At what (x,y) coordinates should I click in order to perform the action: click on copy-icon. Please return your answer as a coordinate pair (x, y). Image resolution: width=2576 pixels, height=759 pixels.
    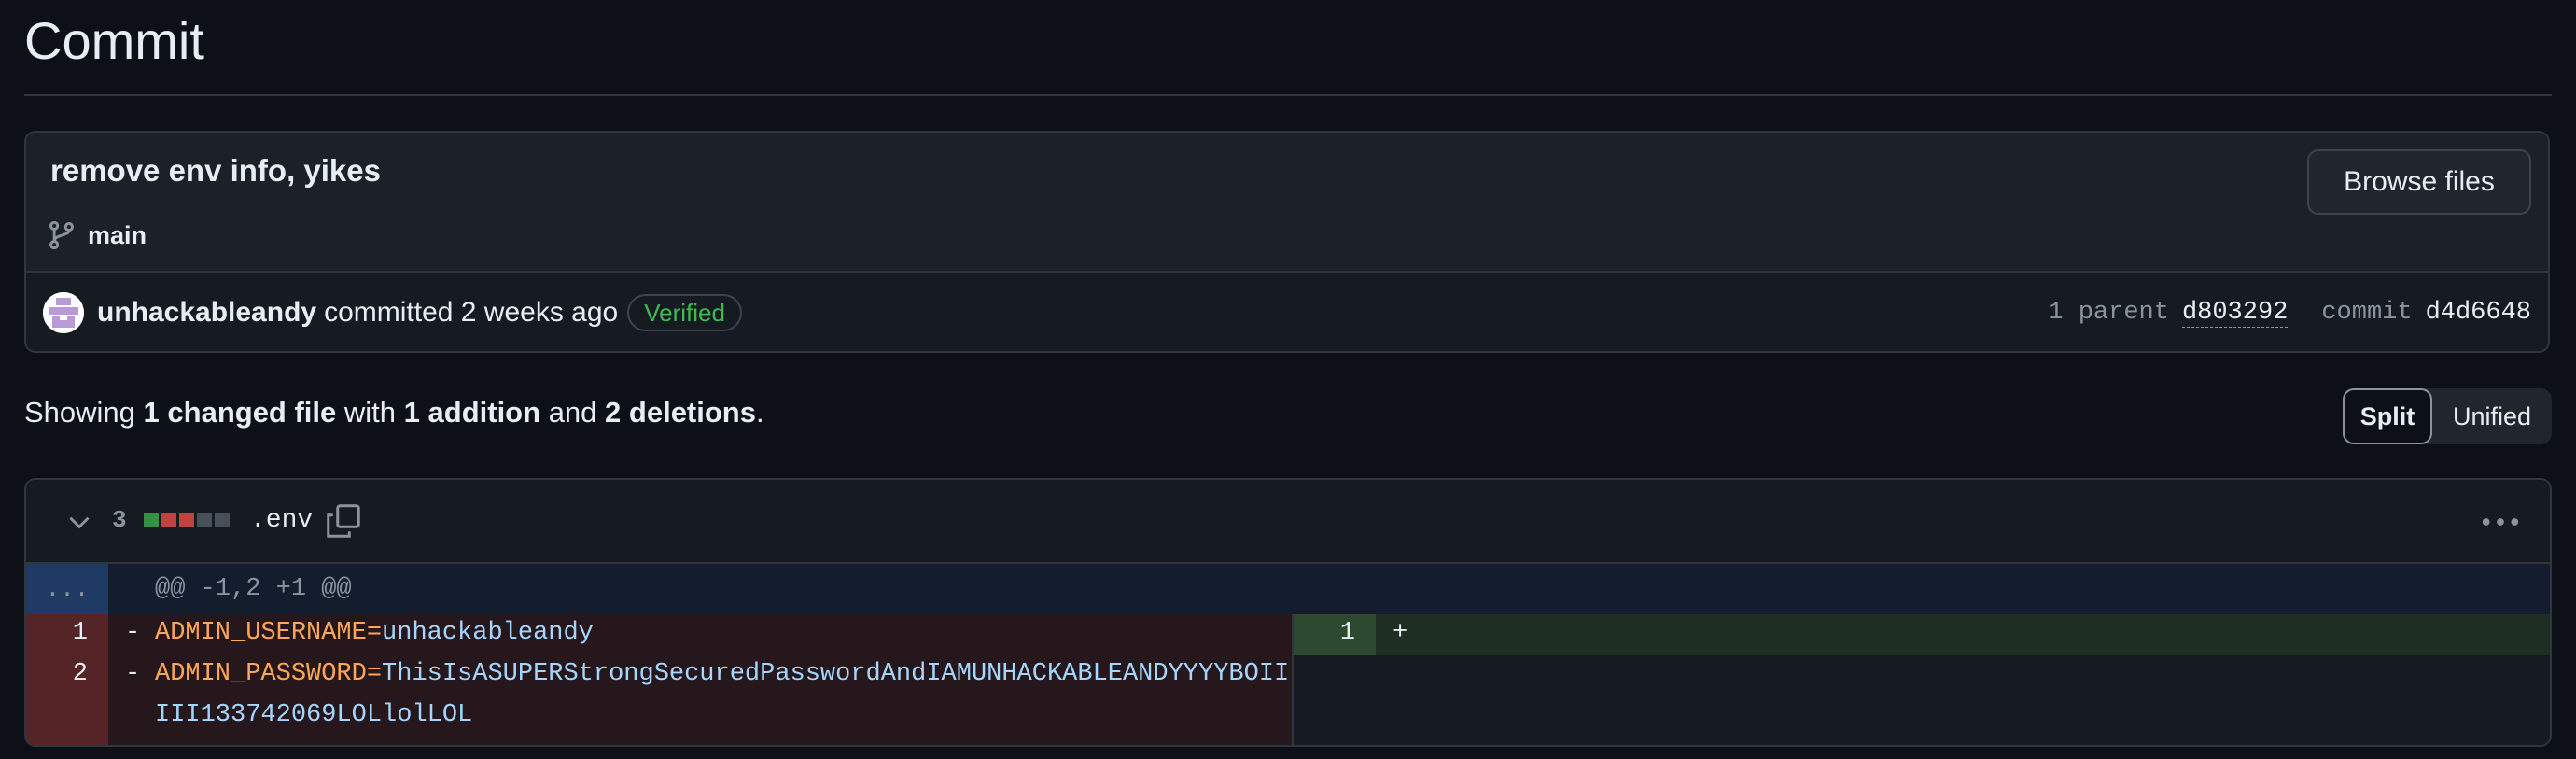
    Looking at the image, I should click on (343, 521).